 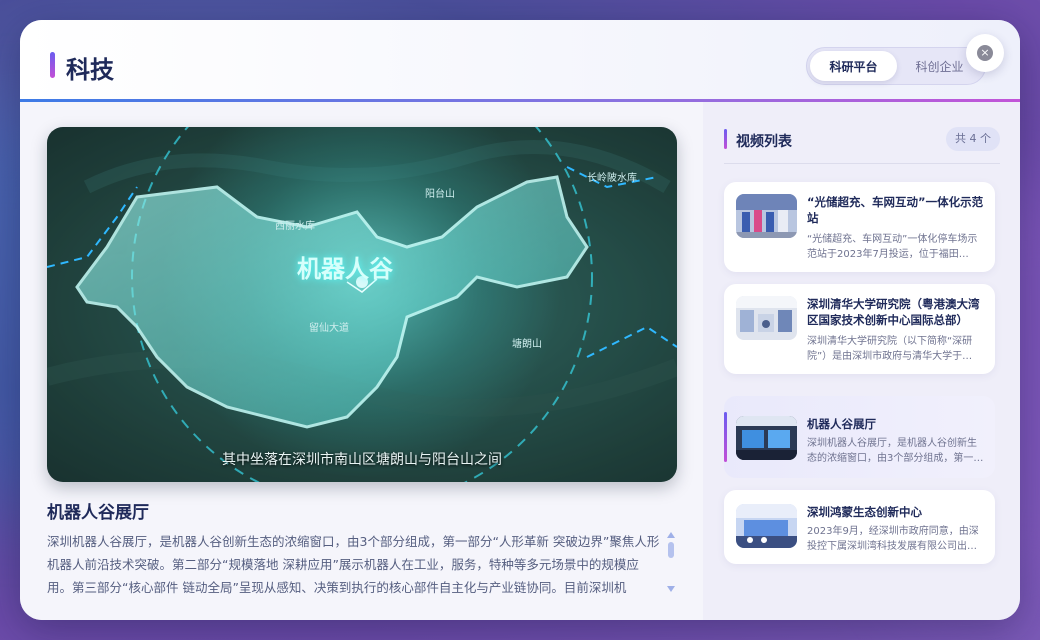 I want to click on map-label: 阳台山, so click(x=440, y=194).